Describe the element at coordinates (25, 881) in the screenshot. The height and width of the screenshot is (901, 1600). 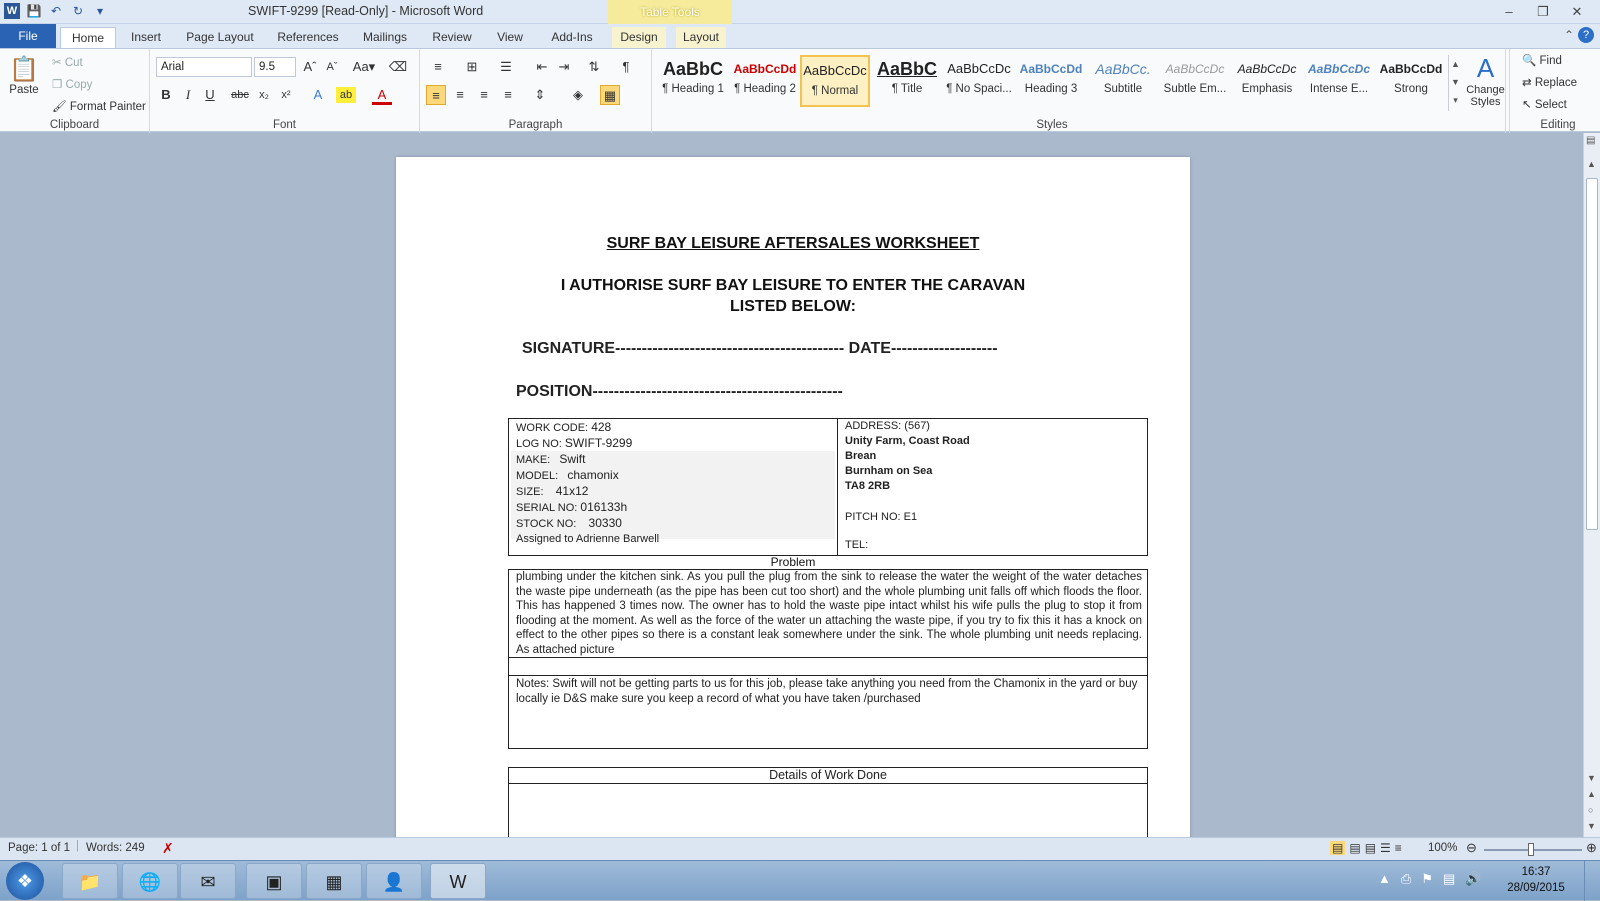
I see `start-button-icon: ❖` at that location.